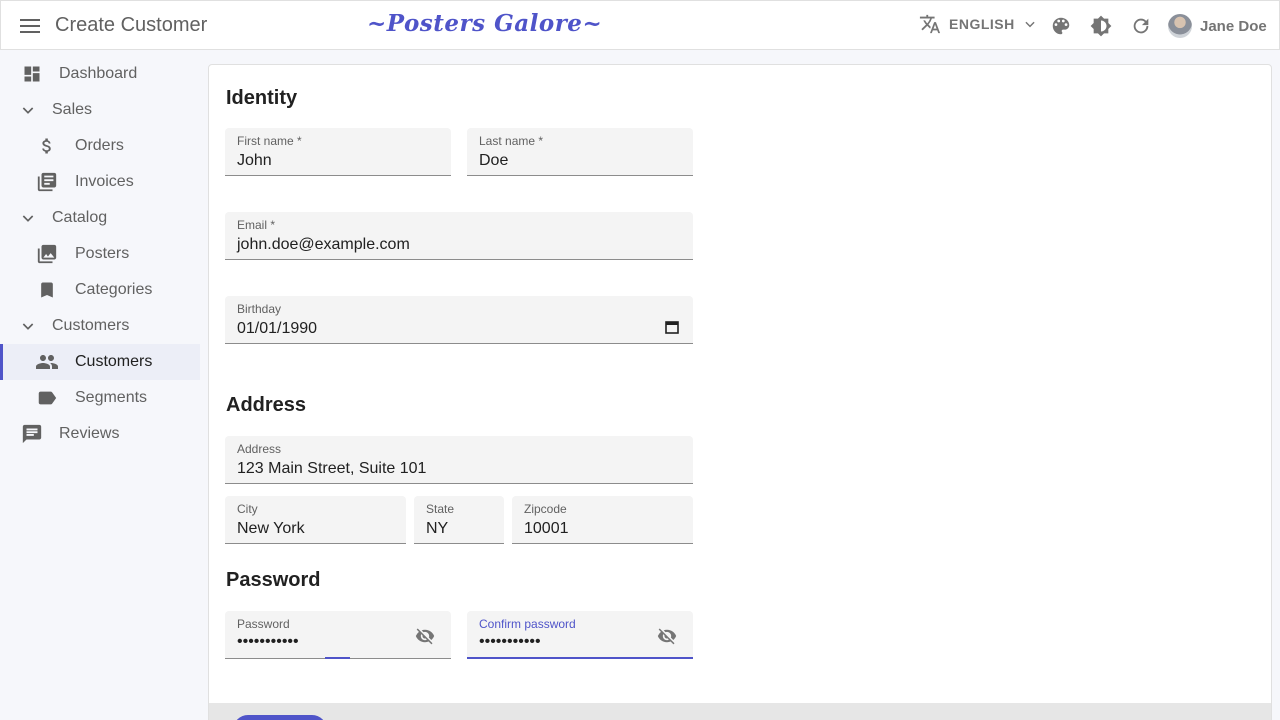 This screenshot has height=720, width=1280. Describe the element at coordinates (32, 74) in the screenshot. I see `dashboard-icon` at that location.